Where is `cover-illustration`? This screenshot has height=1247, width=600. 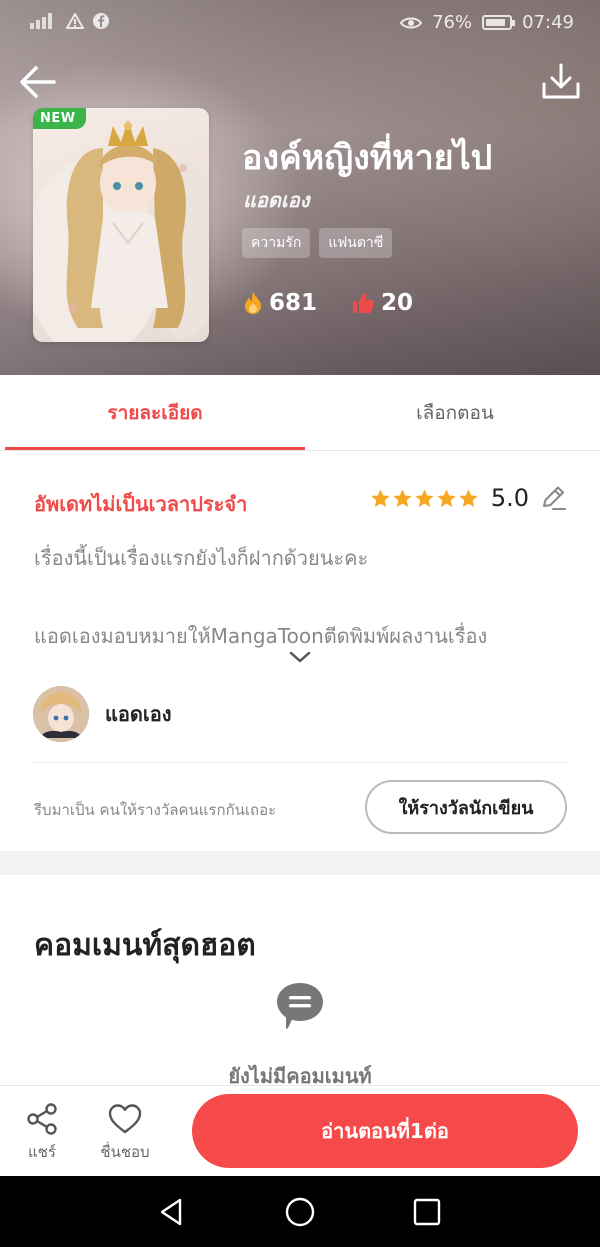 cover-illustration is located at coordinates (121, 231).